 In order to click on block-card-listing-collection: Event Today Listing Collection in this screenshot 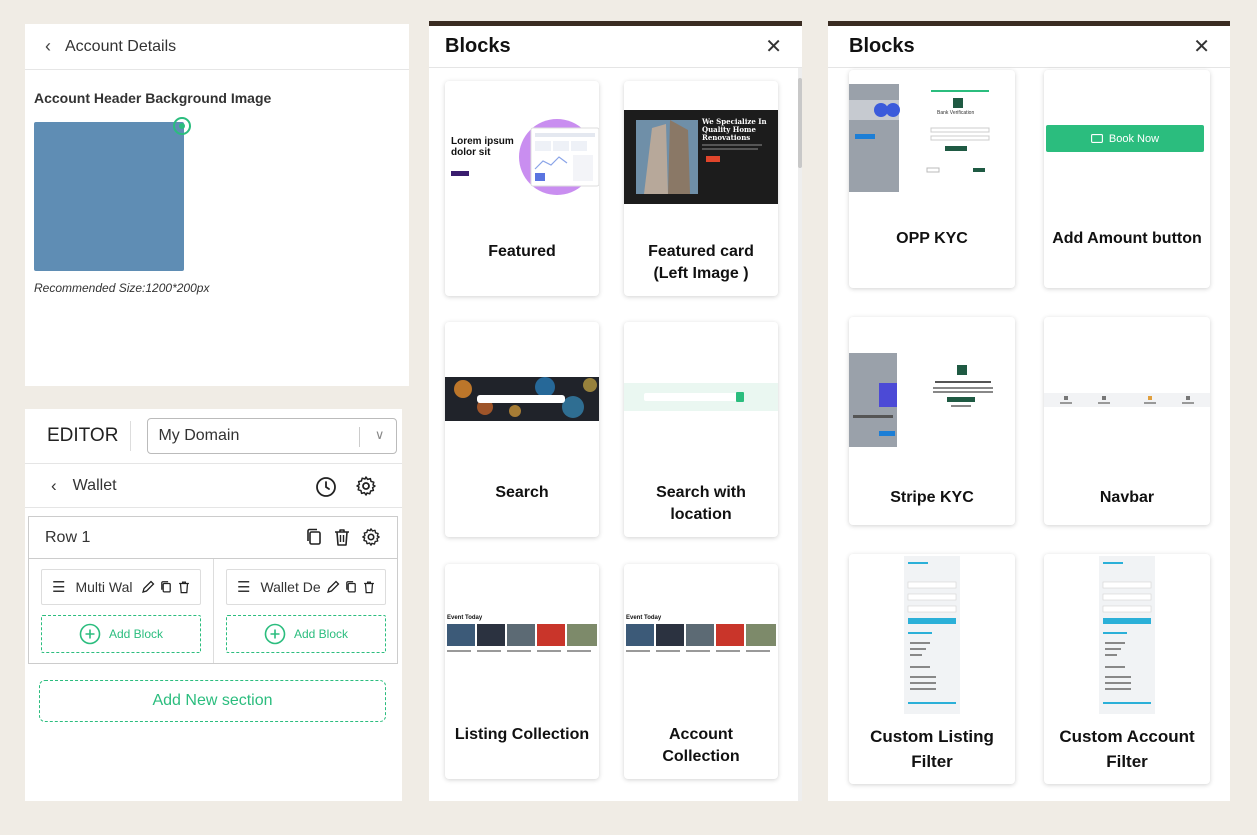, I will do `click(522, 671)`.